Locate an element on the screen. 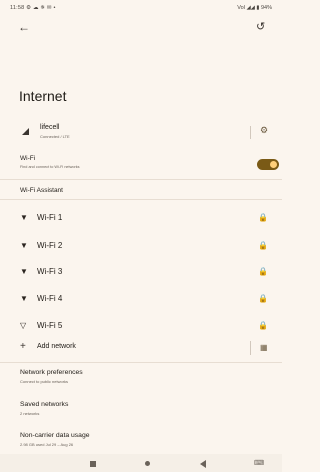  pref-sub: 2 networks is located at coordinates (30, 413).